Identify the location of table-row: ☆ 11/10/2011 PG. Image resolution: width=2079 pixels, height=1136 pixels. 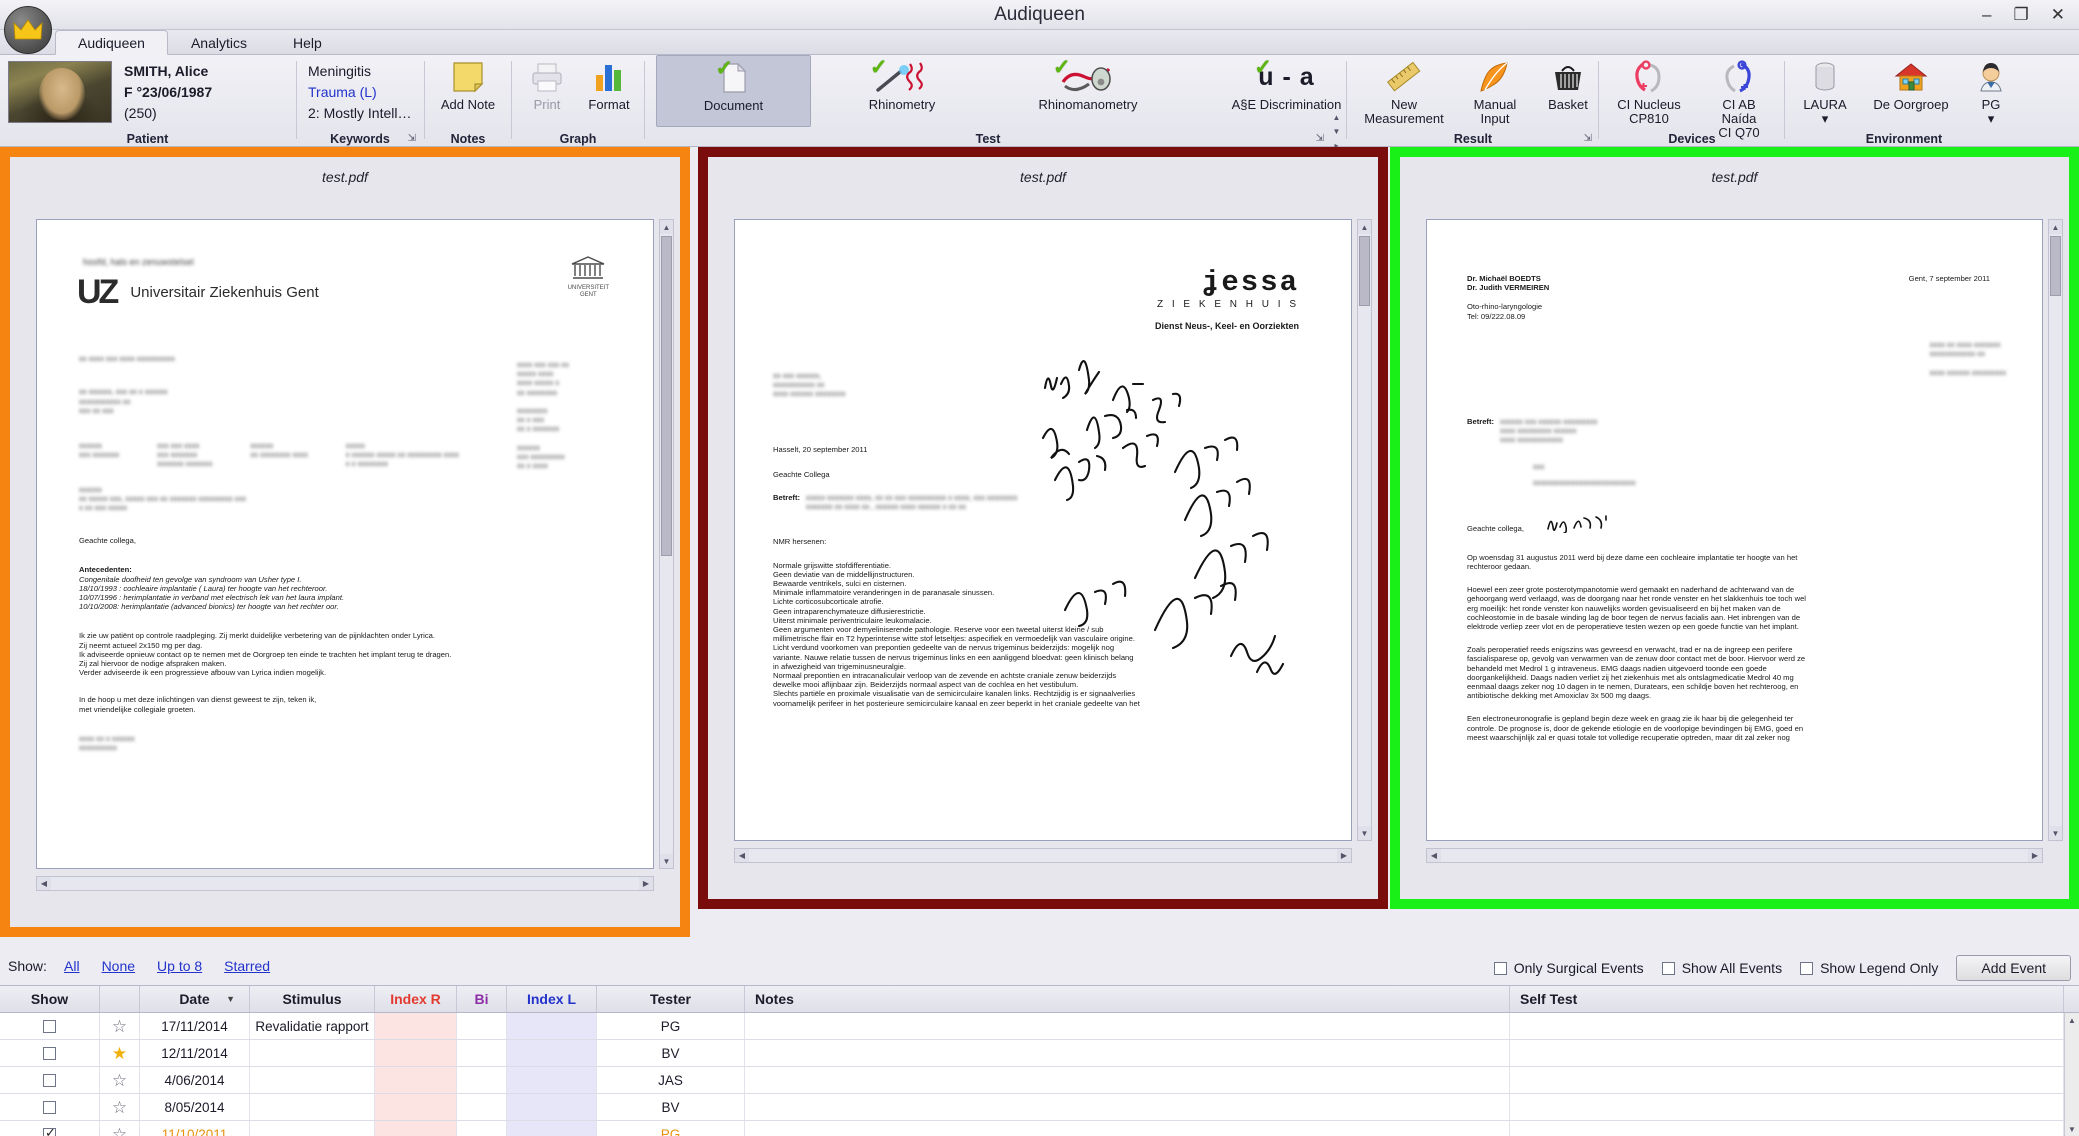
(1039, 1128).